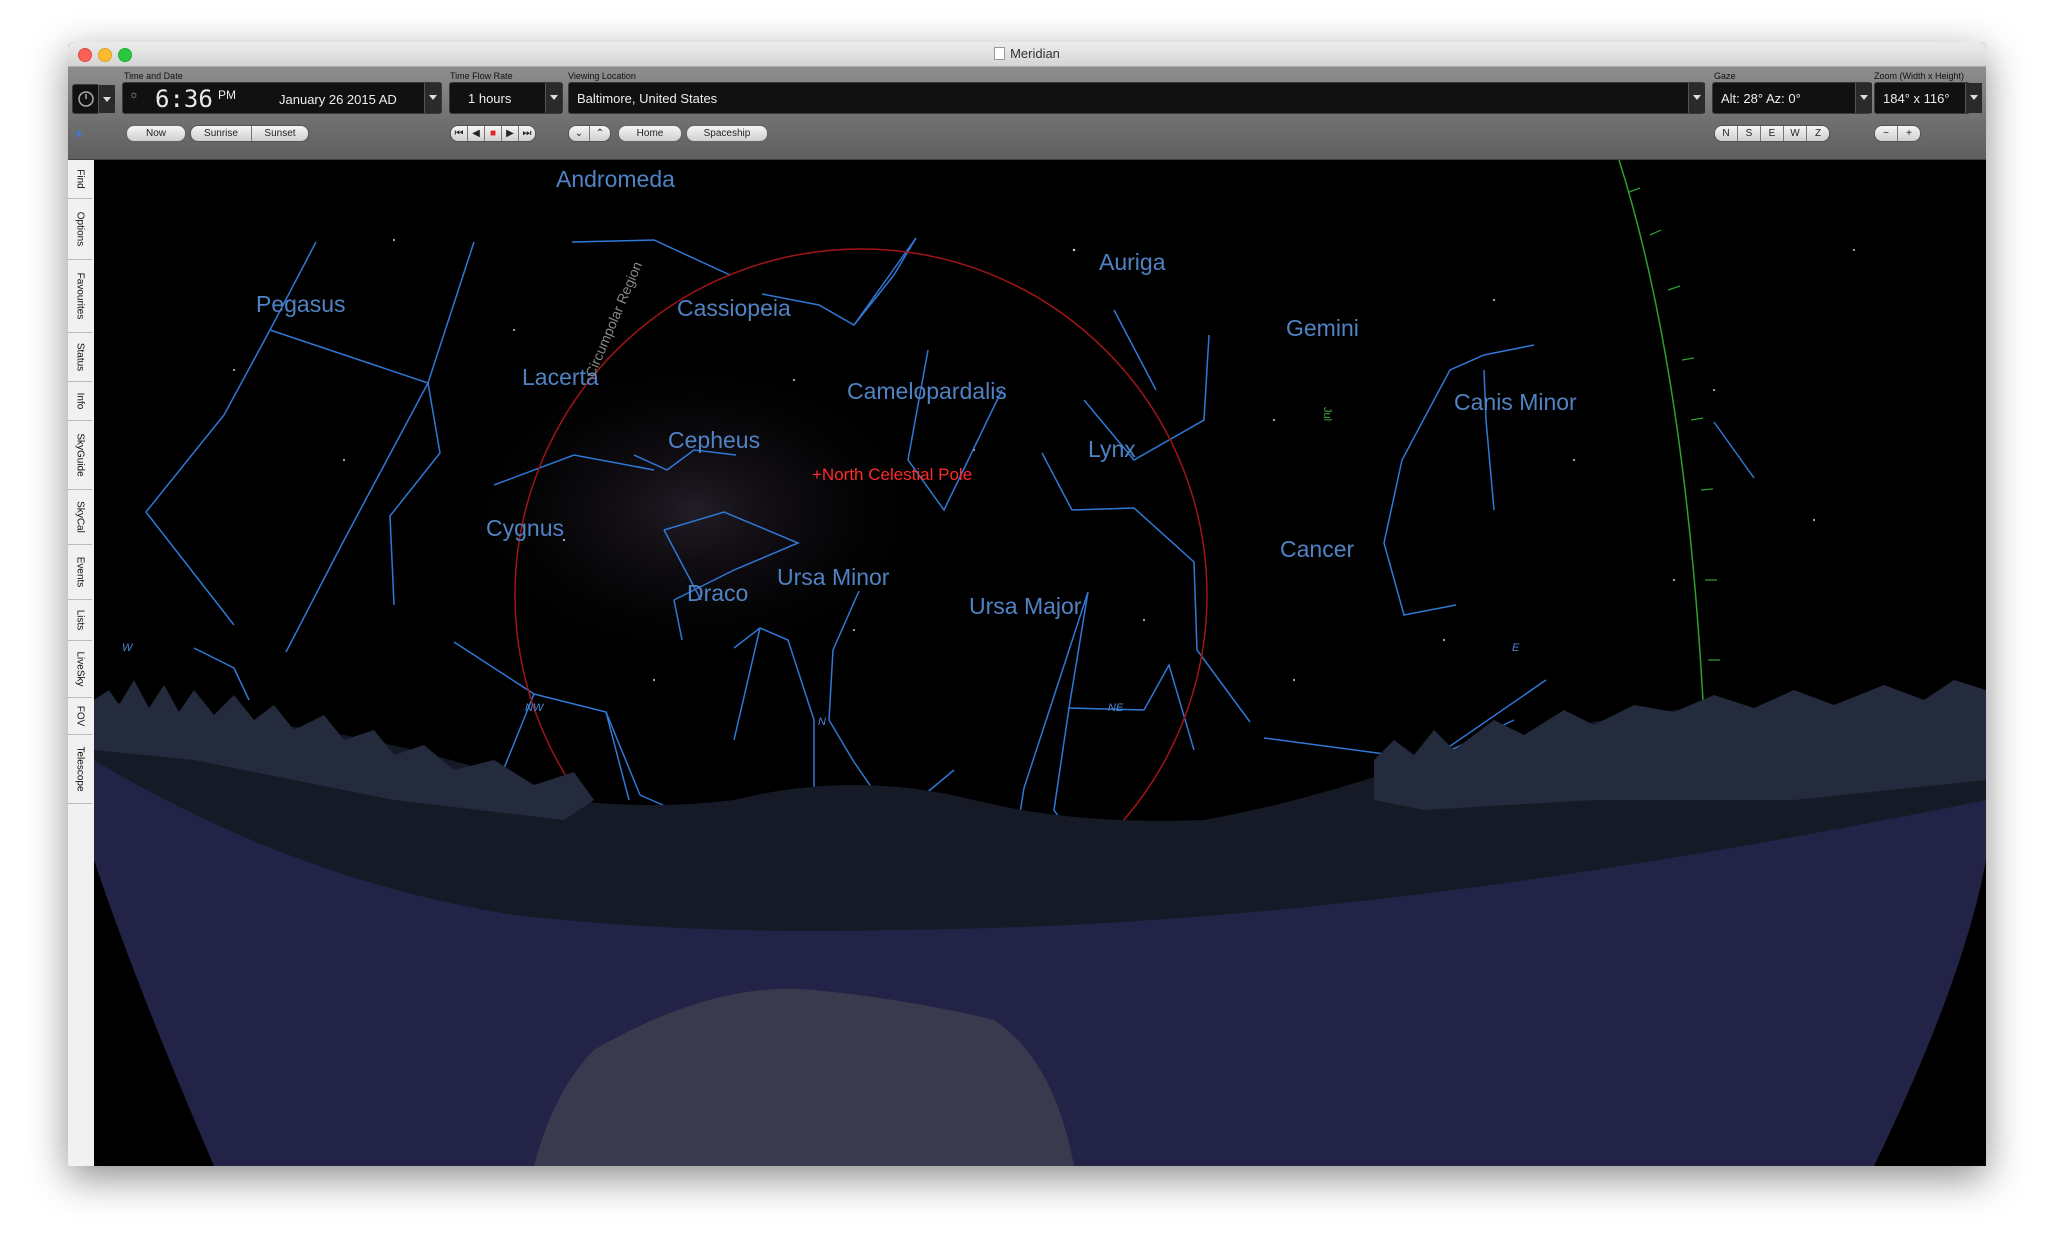 Image resolution: width=2052 pixels, height=1256 pixels. Describe the element at coordinates (221, 133) in the screenshot. I see `sunrise-button: Sunrise` at that location.